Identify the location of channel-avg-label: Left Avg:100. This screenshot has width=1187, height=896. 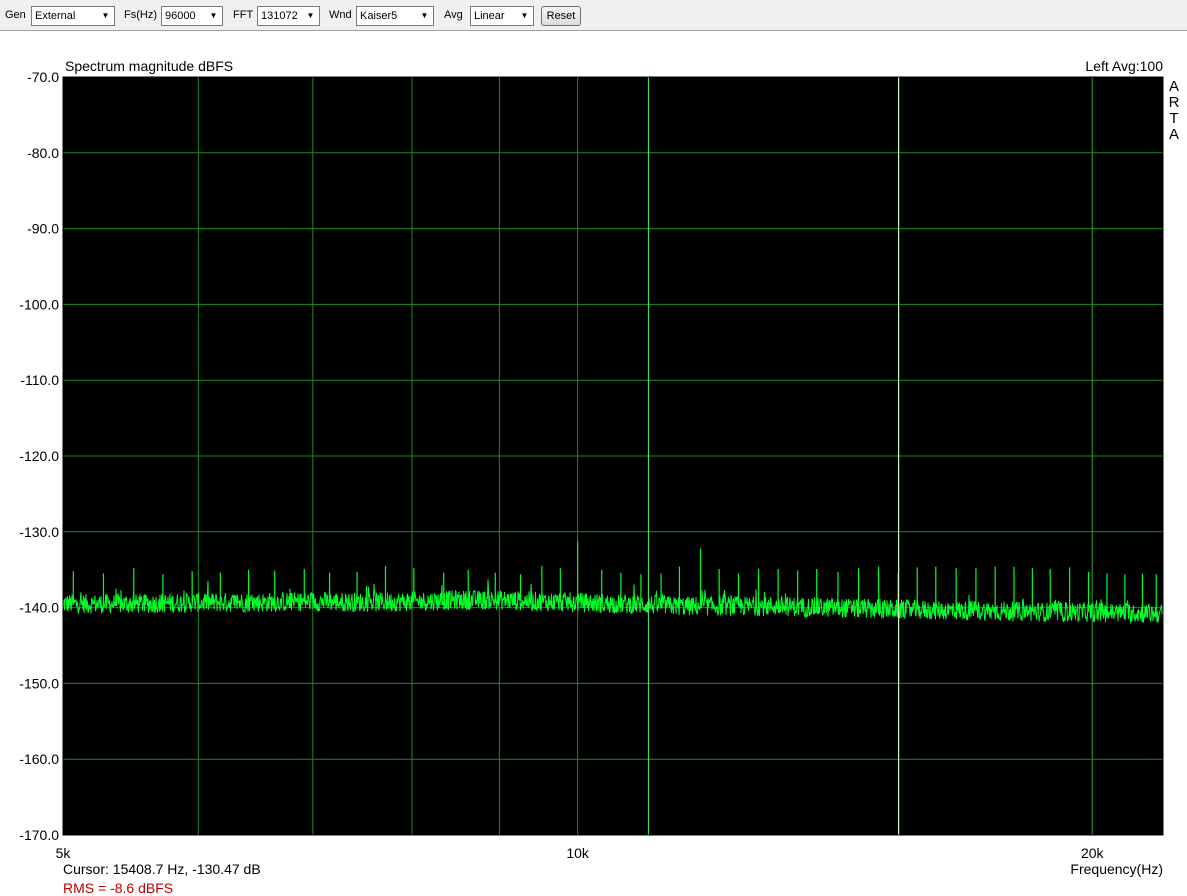
(1124, 66).